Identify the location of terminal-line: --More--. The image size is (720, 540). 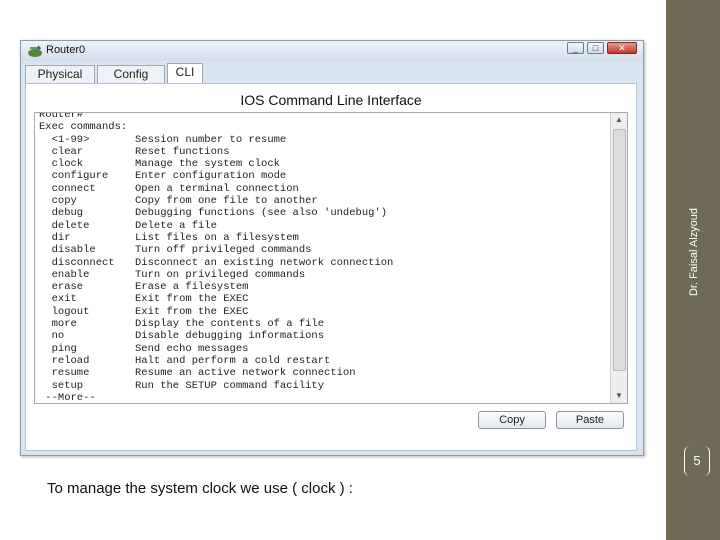
(324, 397).